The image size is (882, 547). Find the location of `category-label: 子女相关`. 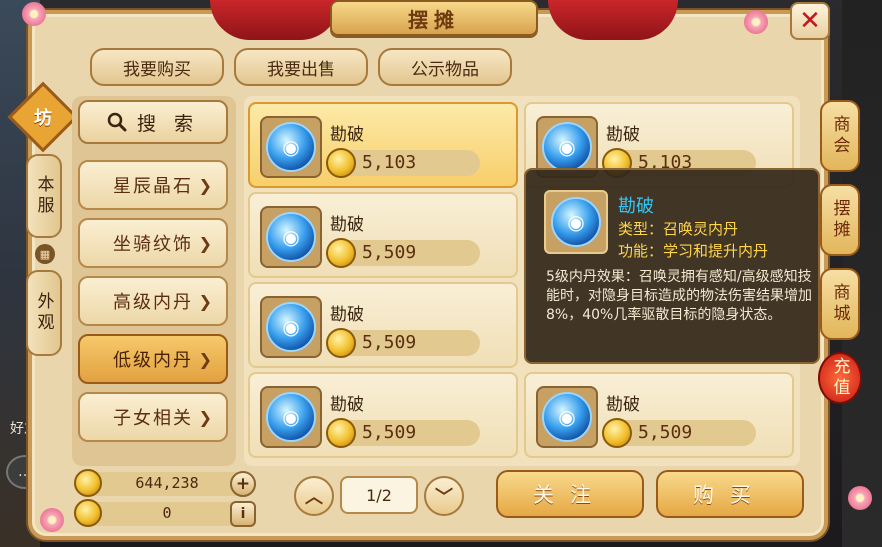

category-label: 子女相关 is located at coordinates (153, 418).